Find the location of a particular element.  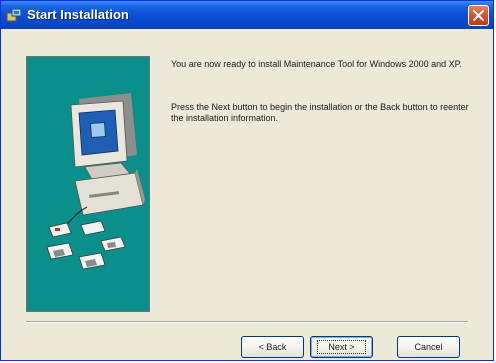

close-icon is located at coordinates (478, 15).